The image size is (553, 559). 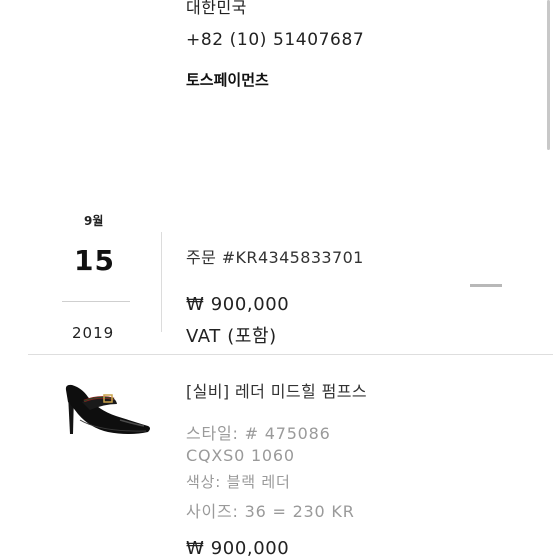 I want to click on shoe-icon, so click(x=108, y=411).